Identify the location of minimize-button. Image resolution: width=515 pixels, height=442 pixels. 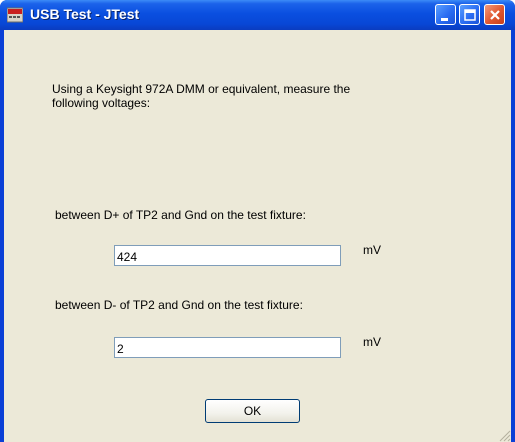
(445, 14).